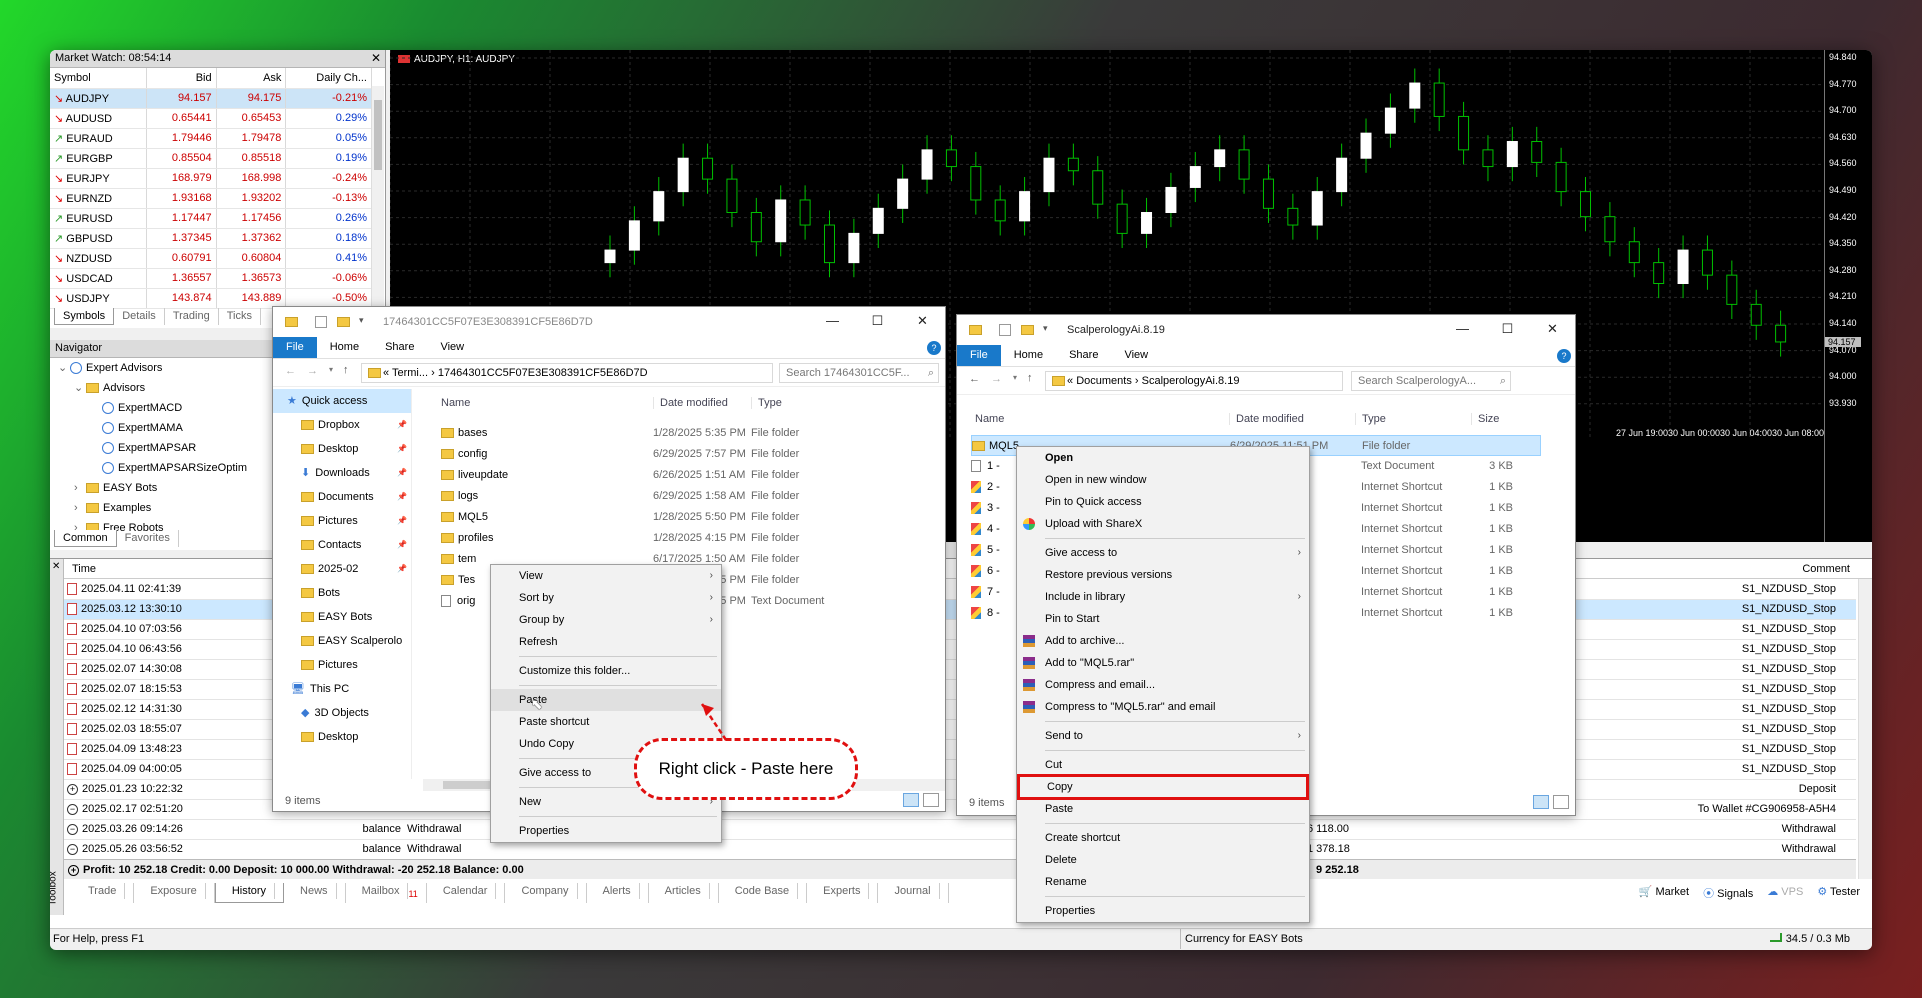 This screenshot has width=1922, height=998. Describe the element at coordinates (466, 893) in the screenshot. I see `tab-calendar: Calendar` at that location.